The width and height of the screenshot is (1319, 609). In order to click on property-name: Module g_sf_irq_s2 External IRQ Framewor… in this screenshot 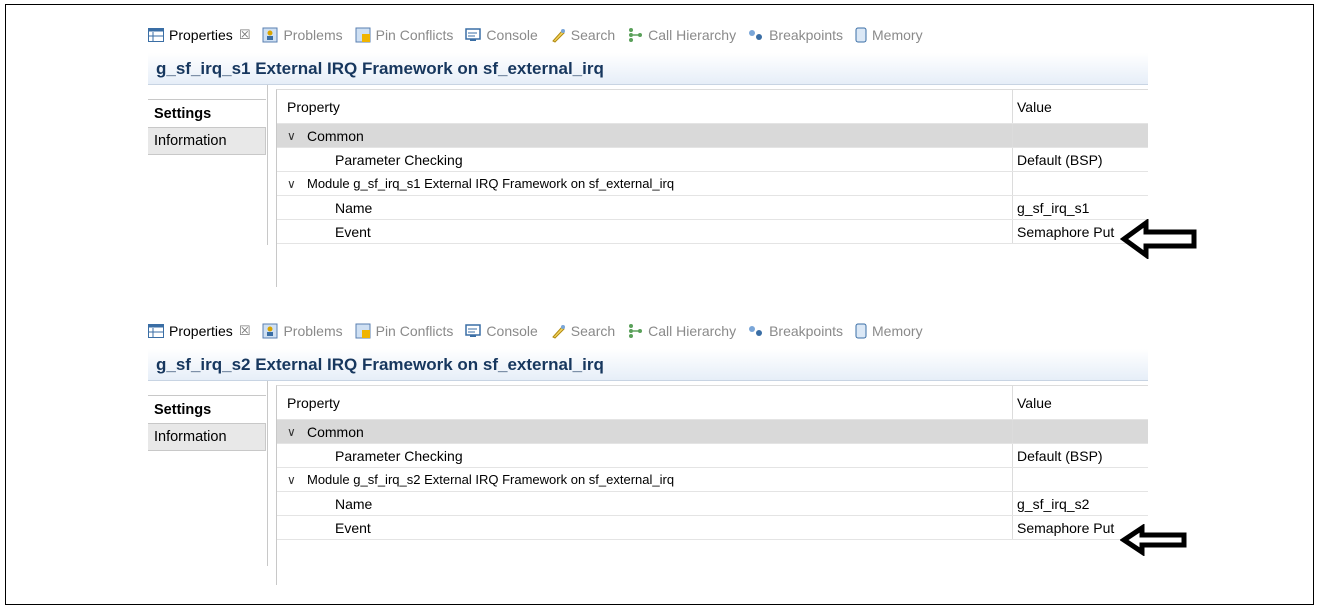, I will do `click(491, 479)`.